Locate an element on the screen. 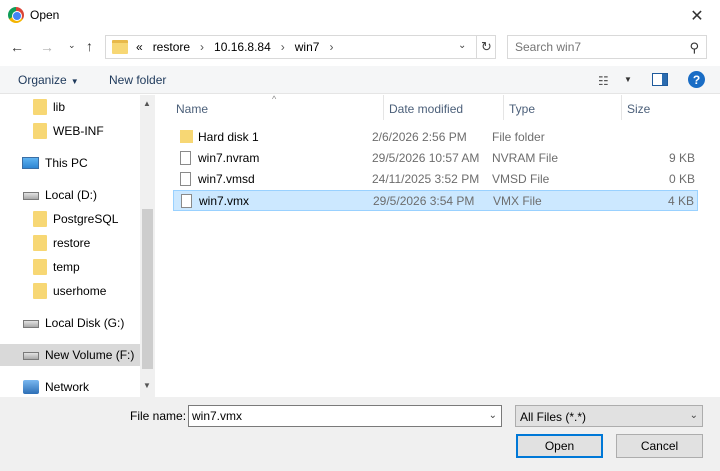  organize-button: Organize ▼ is located at coordinates (48, 80).